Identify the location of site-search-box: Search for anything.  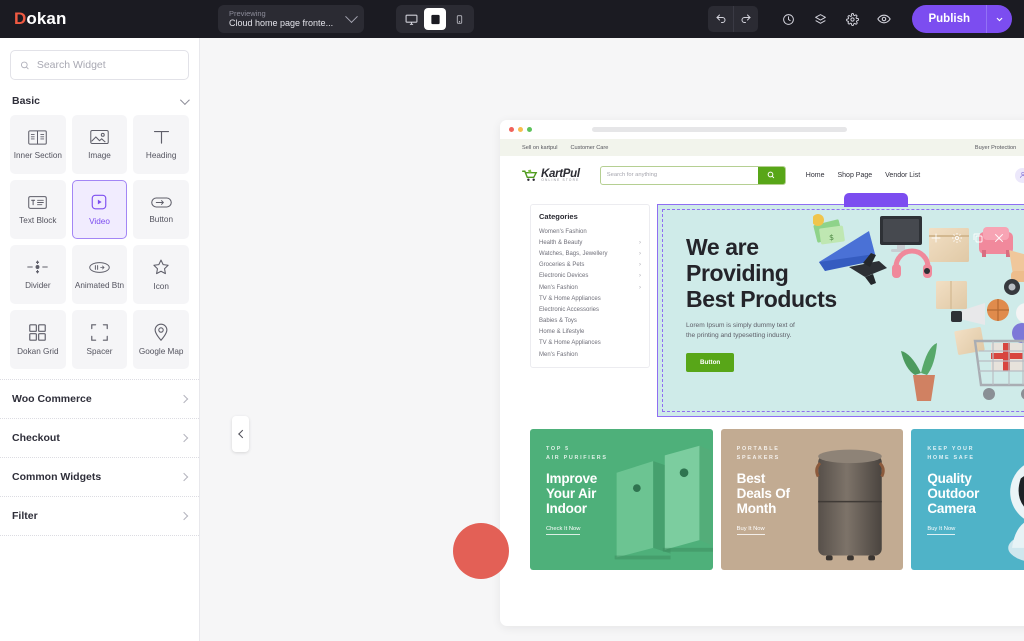
(692, 175).